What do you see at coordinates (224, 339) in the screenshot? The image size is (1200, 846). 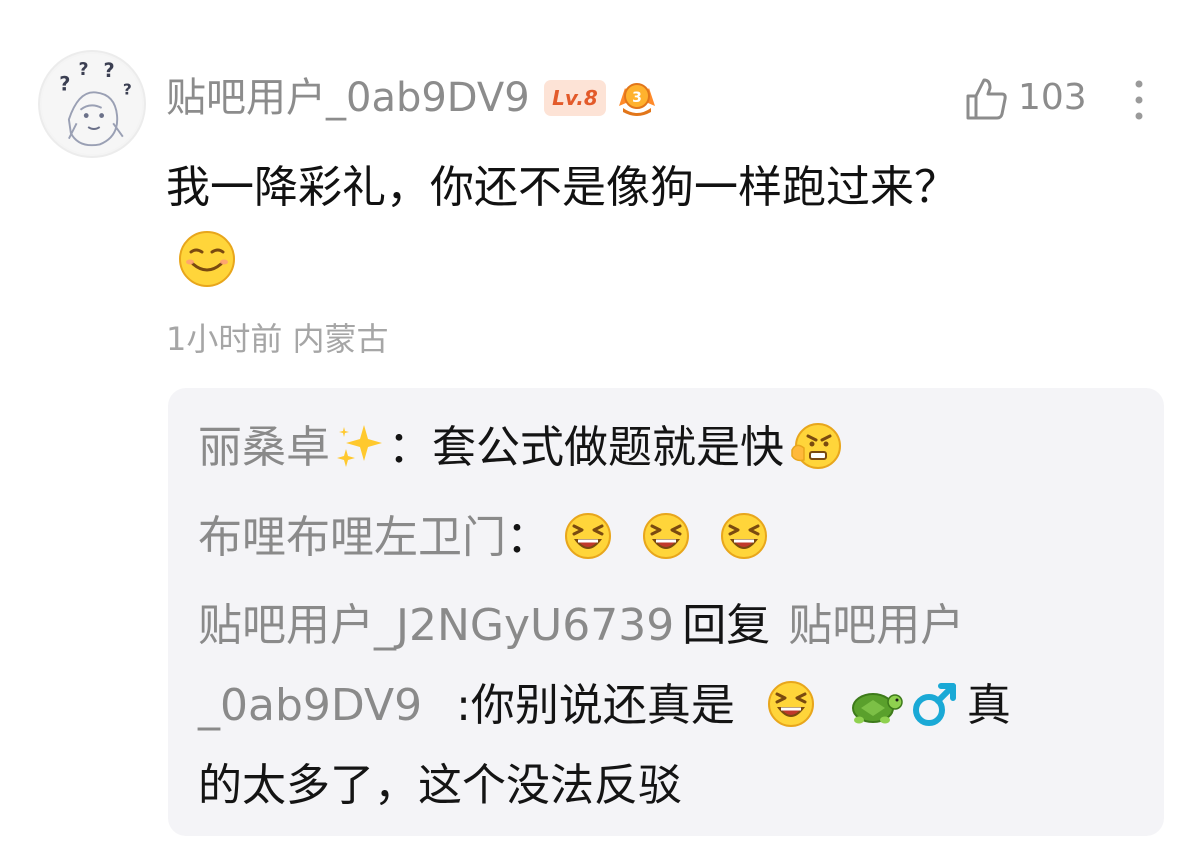 I see `post-time: 1小时前` at bounding box center [224, 339].